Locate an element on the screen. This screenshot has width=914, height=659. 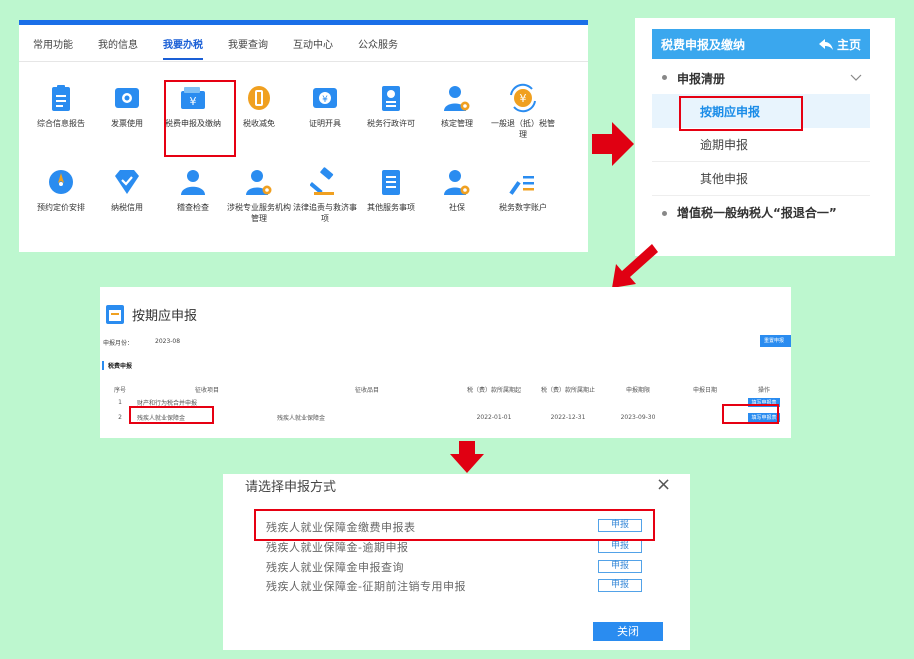
service-tile: ¥ 证明开具 is located at coordinates (325, 125).